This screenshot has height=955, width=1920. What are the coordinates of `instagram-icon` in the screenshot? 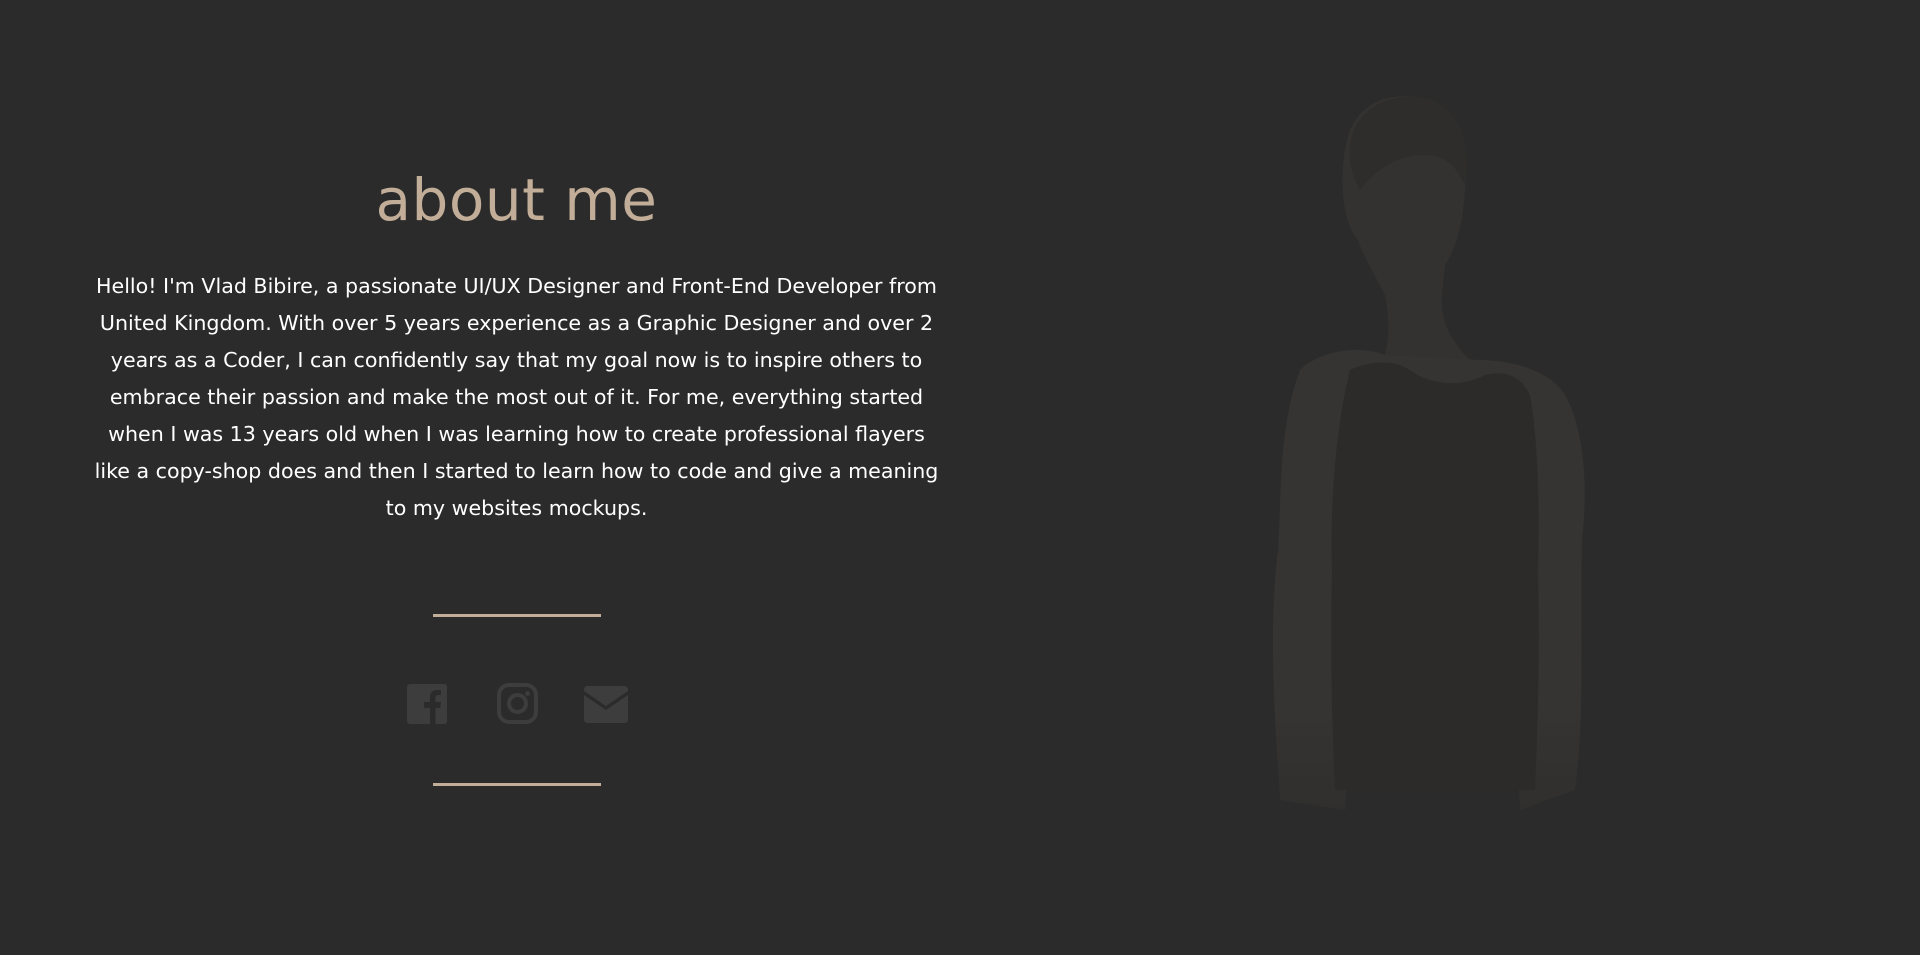 It's located at (517, 703).